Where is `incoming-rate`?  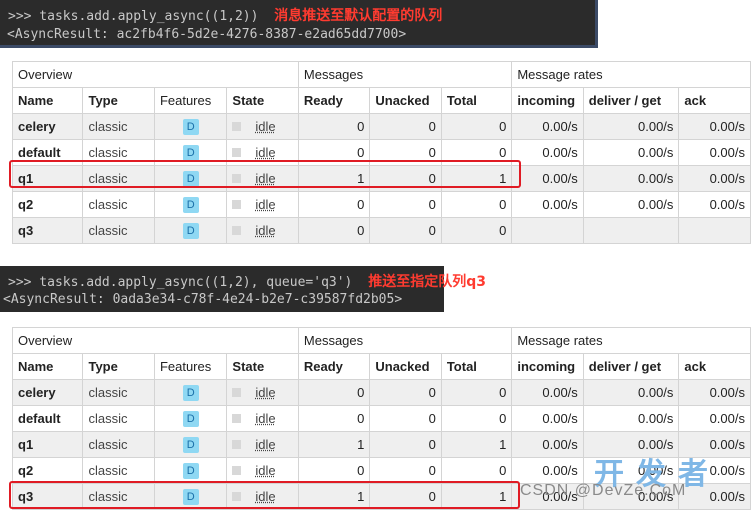 incoming-rate is located at coordinates (547, 230).